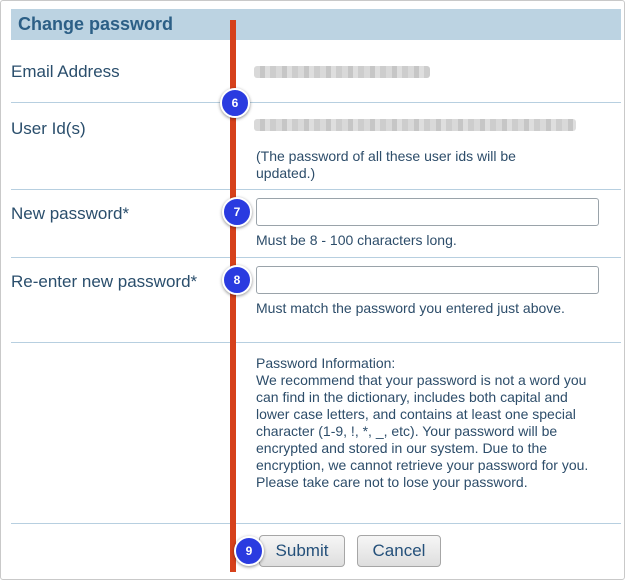 The image size is (627, 582). What do you see at coordinates (342, 72) in the screenshot?
I see `email-value-redacted` at bounding box center [342, 72].